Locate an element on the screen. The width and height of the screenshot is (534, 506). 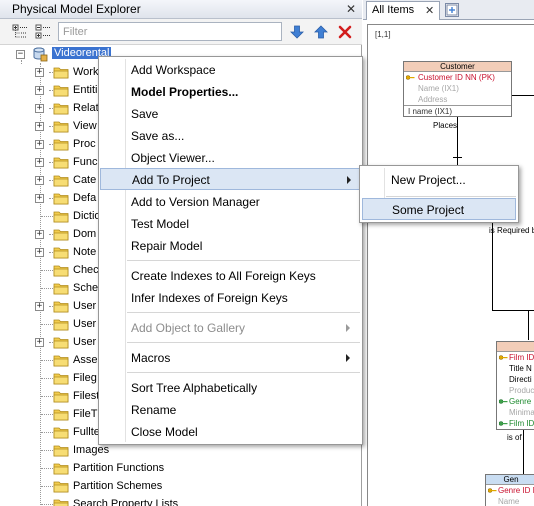
explorer-title: Physical Model Explorer is located at coordinates (76, 9).